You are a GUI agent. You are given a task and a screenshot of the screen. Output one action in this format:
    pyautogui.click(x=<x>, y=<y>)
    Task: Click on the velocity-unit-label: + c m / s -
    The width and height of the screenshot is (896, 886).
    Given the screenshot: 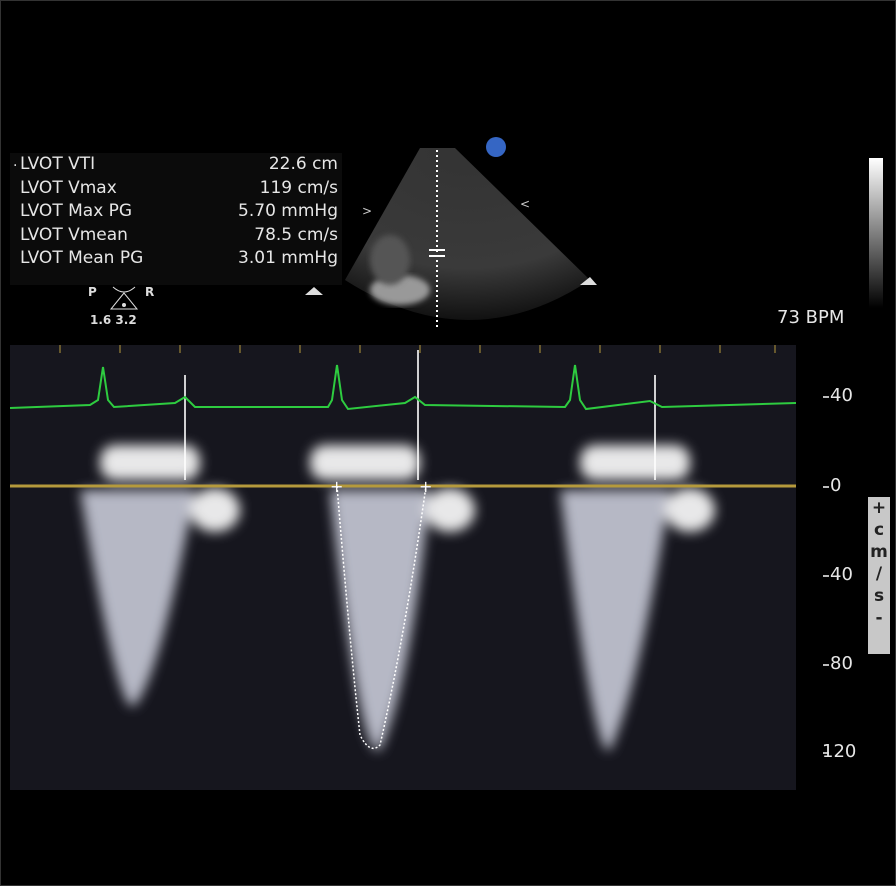 What is the action you would take?
    pyautogui.click(x=879, y=575)
    